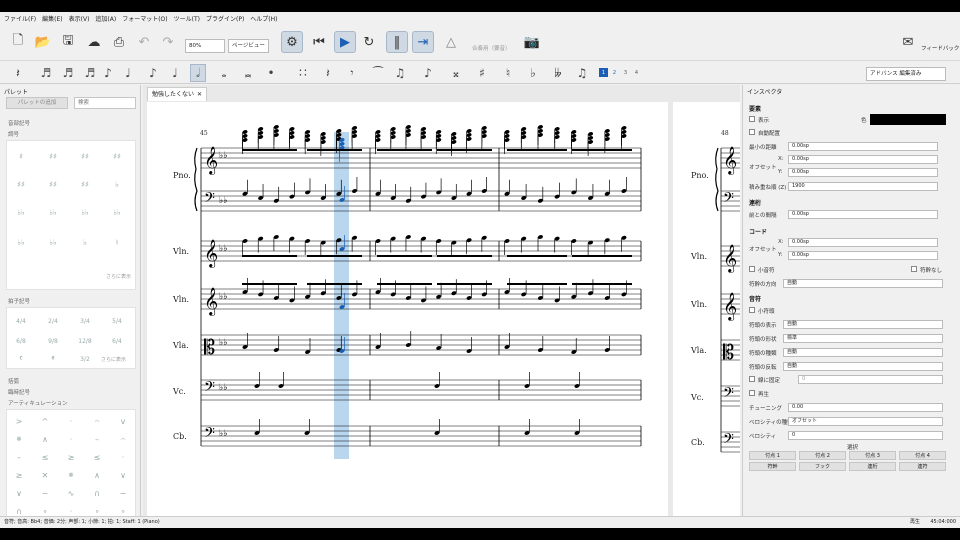 Image resolution: width=960 pixels, height=540 pixels. I want to click on articulation-cell: ✕, so click(45, 475).